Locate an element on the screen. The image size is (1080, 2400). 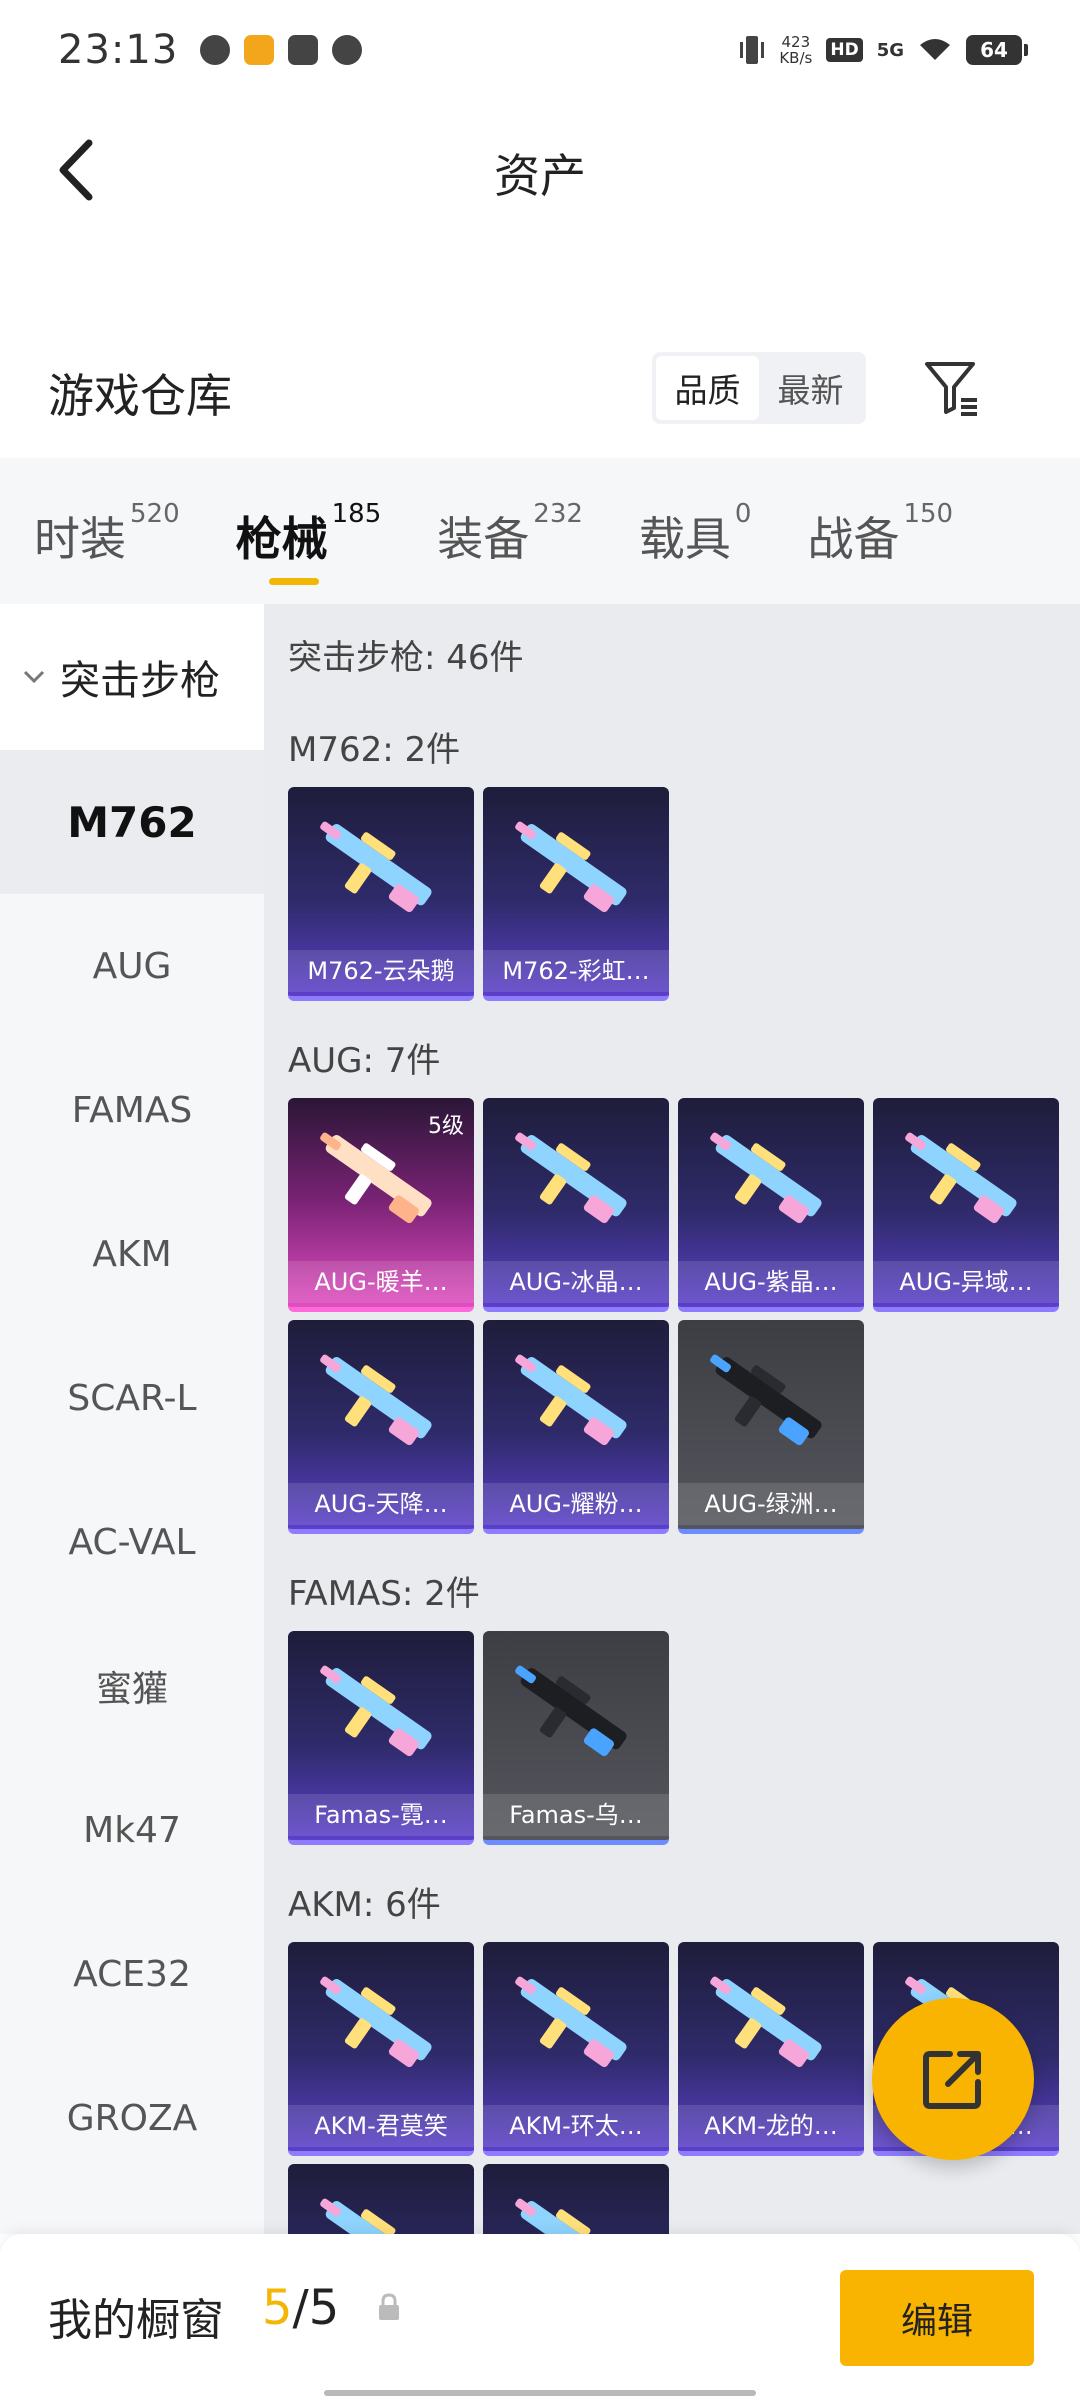
sidebar-item-groza: GROZA is located at coordinates (132, 2118).